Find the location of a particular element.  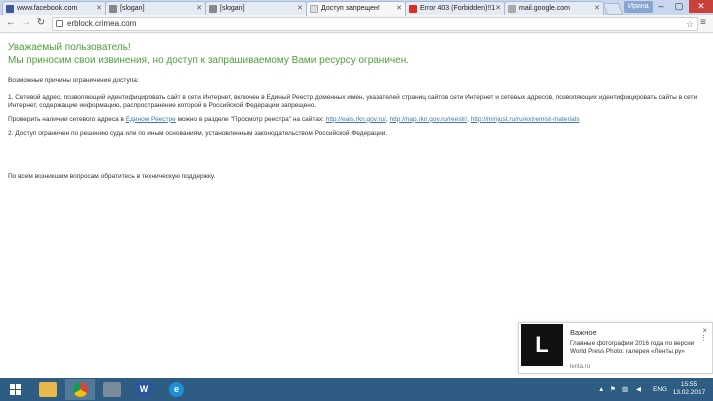

facebook-favicon-icon is located at coordinates (10, 9).